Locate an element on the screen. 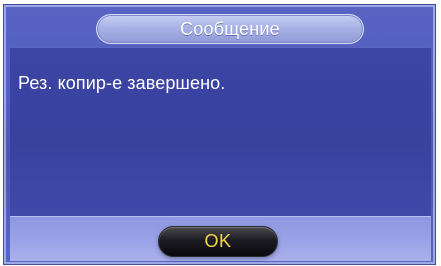 This screenshot has width=441, height=266. dialog-title-bar: Сообщение is located at coordinates (230, 29).